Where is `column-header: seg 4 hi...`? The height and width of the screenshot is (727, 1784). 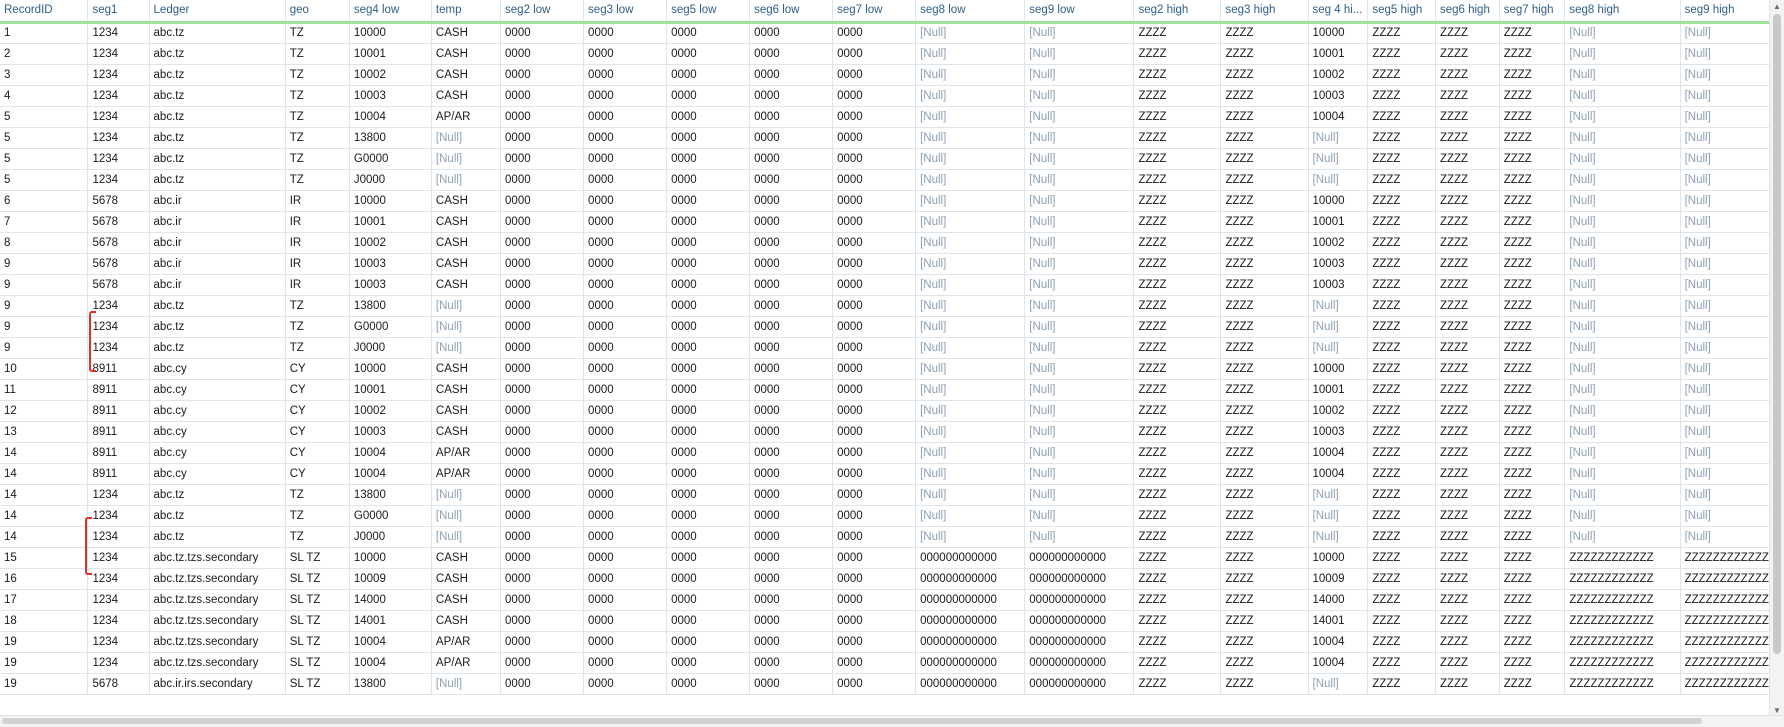 column-header: seg 4 hi... is located at coordinates (1338, 12).